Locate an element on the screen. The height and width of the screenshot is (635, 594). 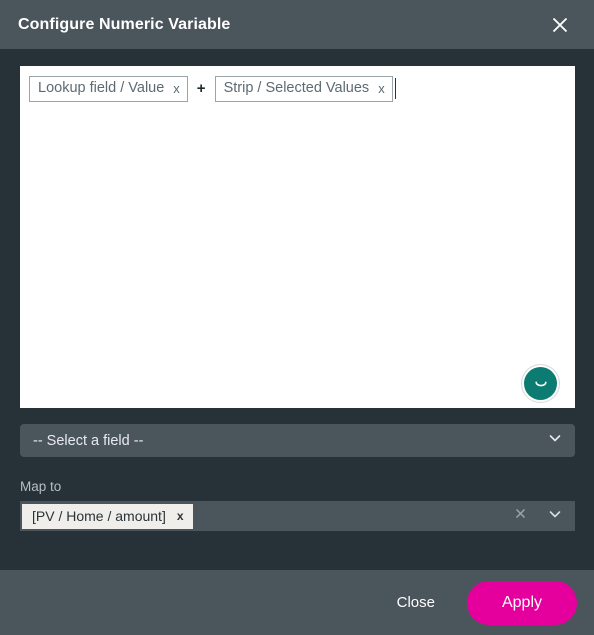
formula-token: Strip / Selected Values x is located at coordinates (303, 89).